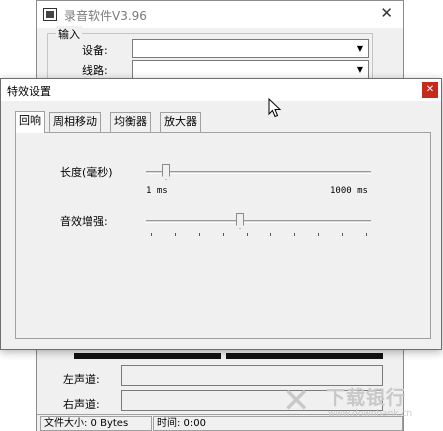 Image resolution: width=443 pixels, height=431 pixels. Describe the element at coordinates (166, 172) in the screenshot. I see `length-slider-thumb` at that location.